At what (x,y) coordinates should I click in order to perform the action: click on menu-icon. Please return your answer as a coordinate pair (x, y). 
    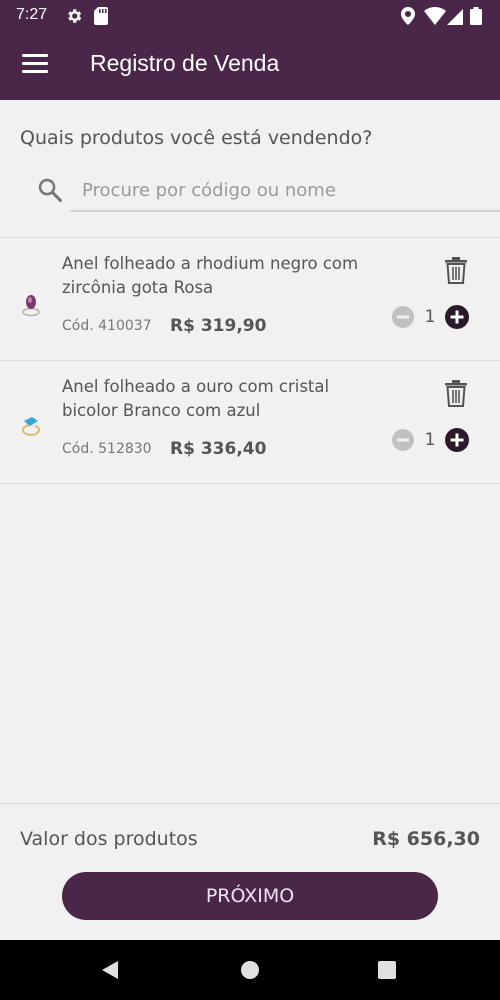
    Looking at the image, I should click on (35, 64).